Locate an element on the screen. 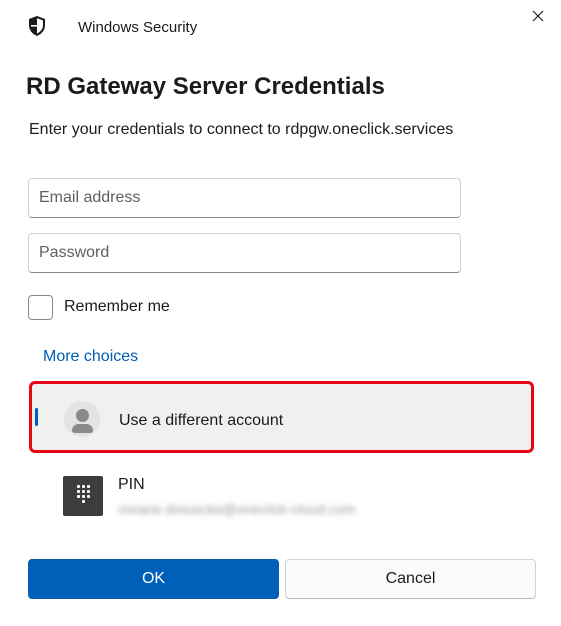 The height and width of the screenshot is (626, 561). close-icon is located at coordinates (538, 18).